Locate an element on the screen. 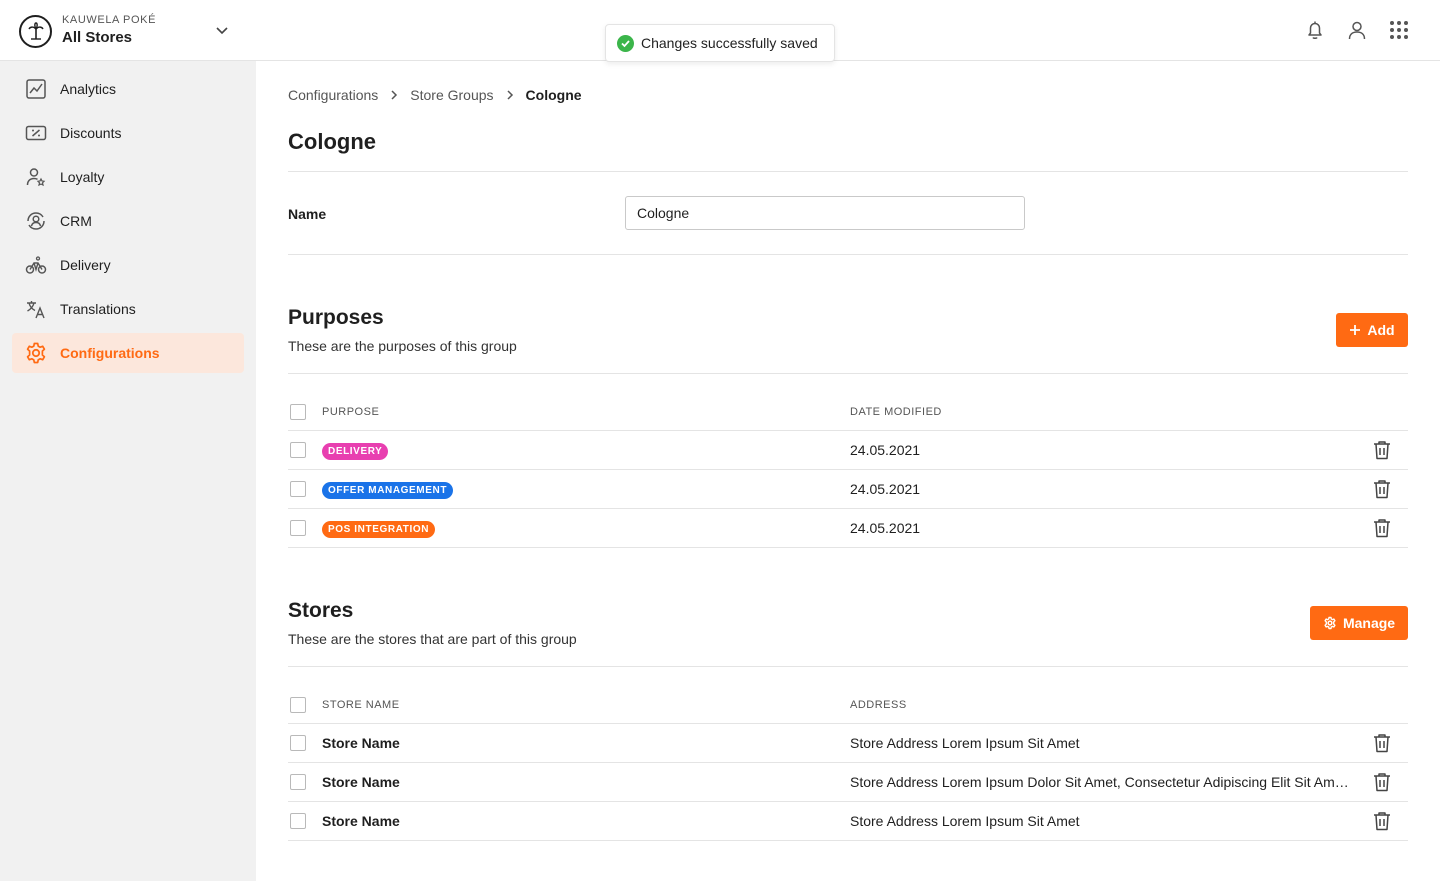 This screenshot has height=881, width=1440. sidebar-item-crm: CRM is located at coordinates (128, 221).